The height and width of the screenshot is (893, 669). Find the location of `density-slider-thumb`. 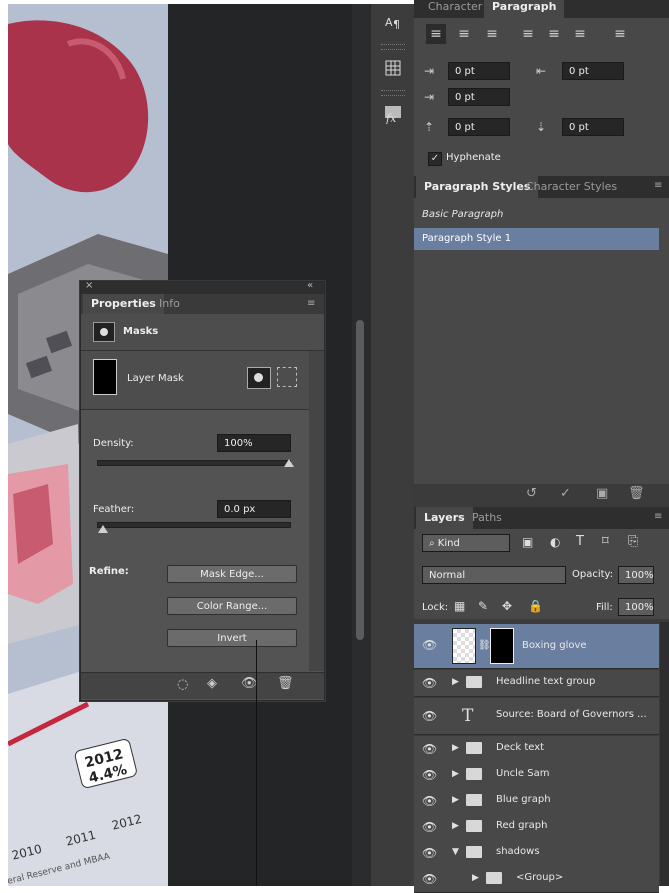

density-slider-thumb is located at coordinates (289, 463).